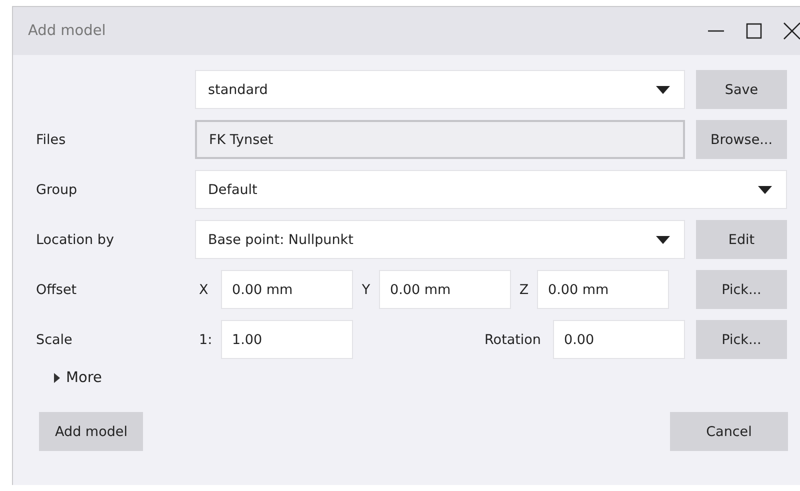 This screenshot has height=491, width=800. What do you see at coordinates (287, 339) in the screenshot?
I see `scale-field: 1.00` at bounding box center [287, 339].